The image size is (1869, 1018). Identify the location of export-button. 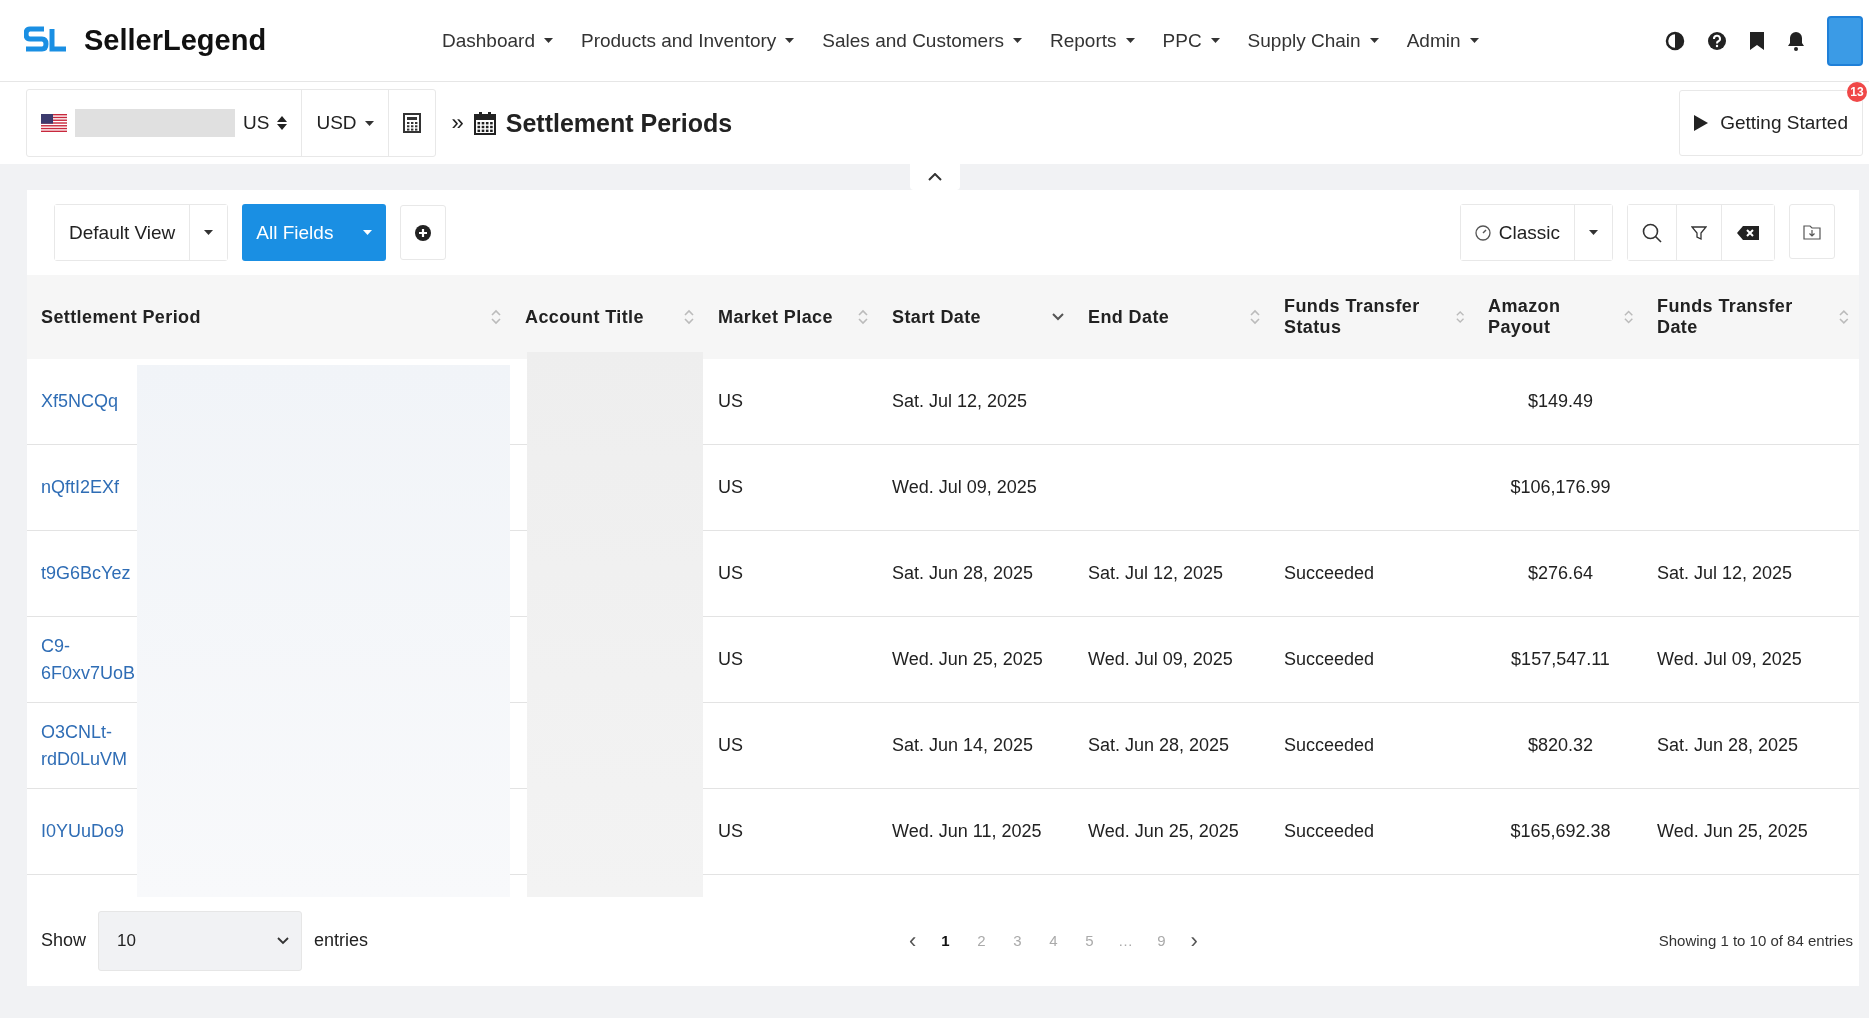
(1812, 231).